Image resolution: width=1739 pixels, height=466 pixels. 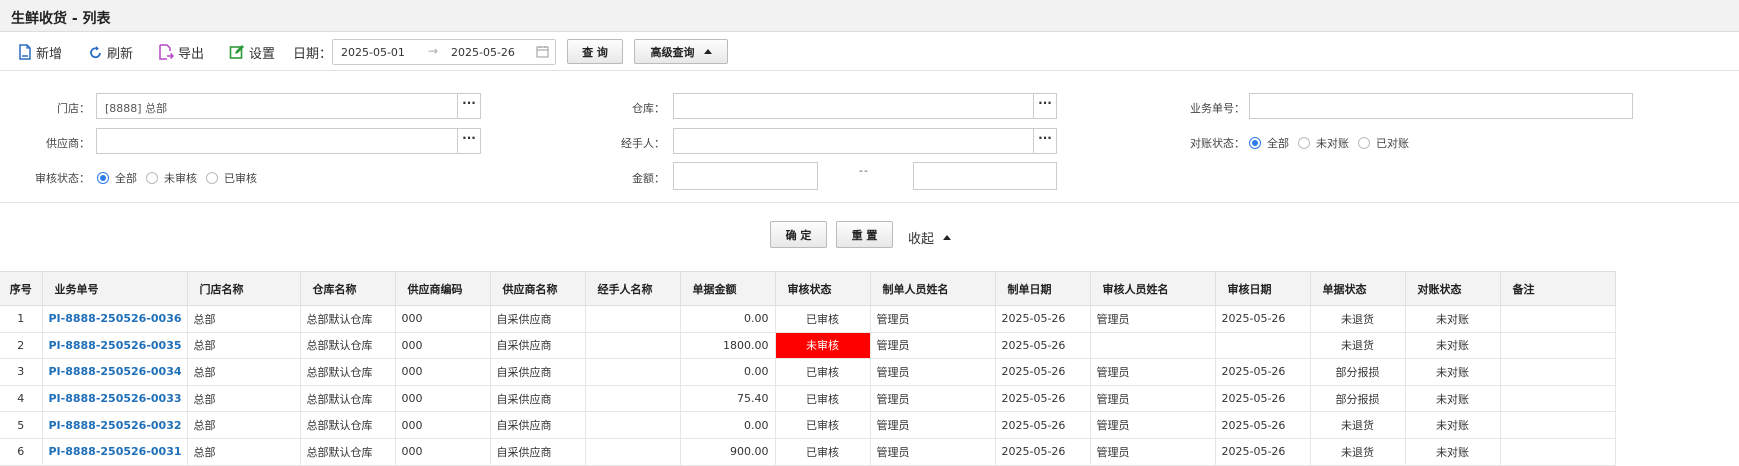 What do you see at coordinates (468, 141) in the screenshot?
I see `supplier-picker-button: ···` at bounding box center [468, 141].